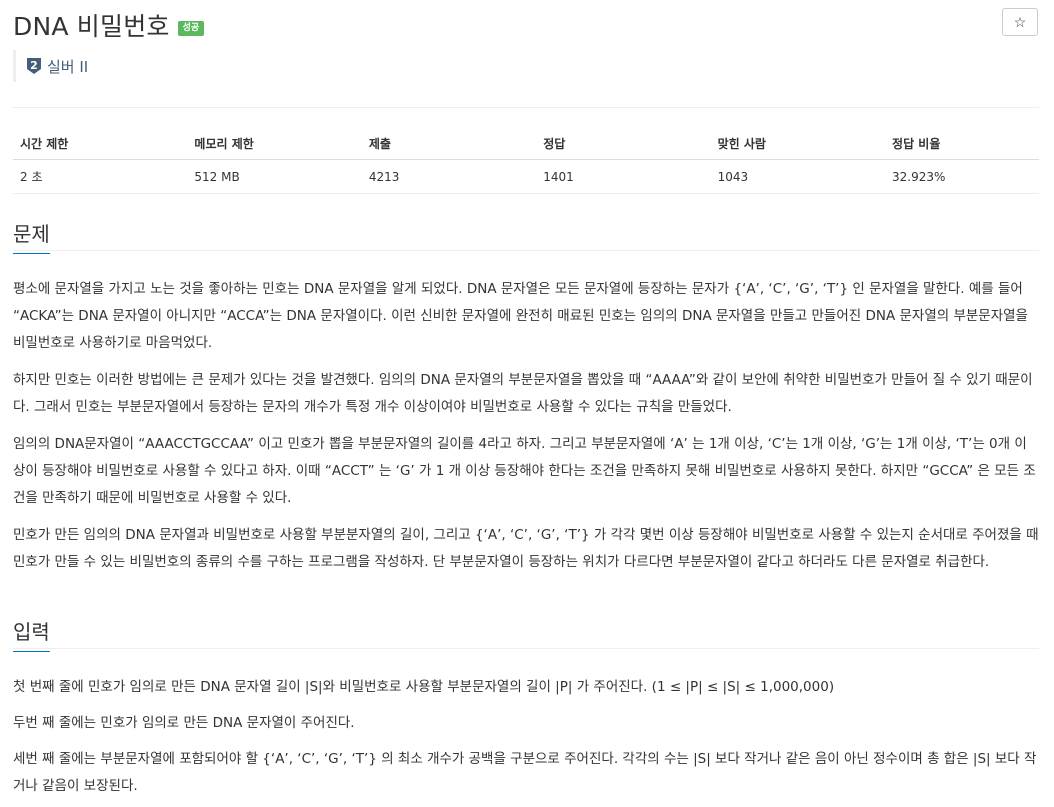  I want to click on star-icon: ☆, so click(1020, 21).